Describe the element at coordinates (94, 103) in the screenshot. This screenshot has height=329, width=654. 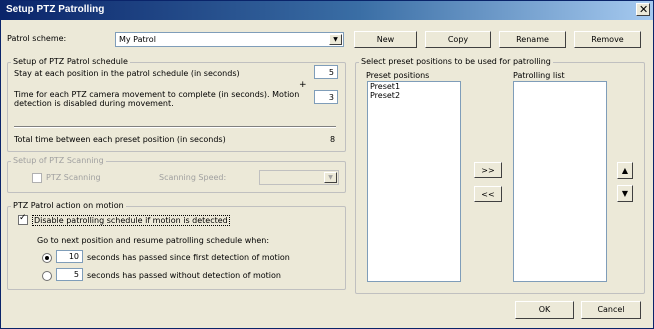
I see `move-label-line2: detection is disabled during movement.` at that location.